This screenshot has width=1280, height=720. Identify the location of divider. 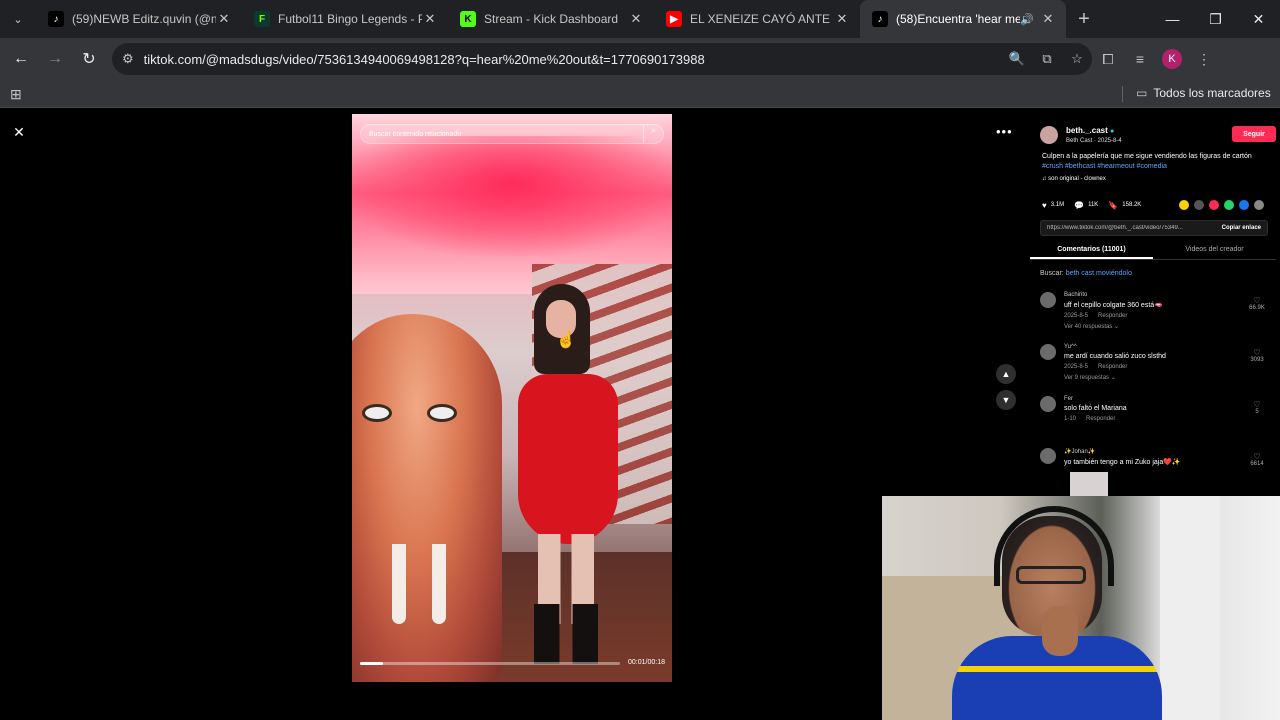
(1122, 94).